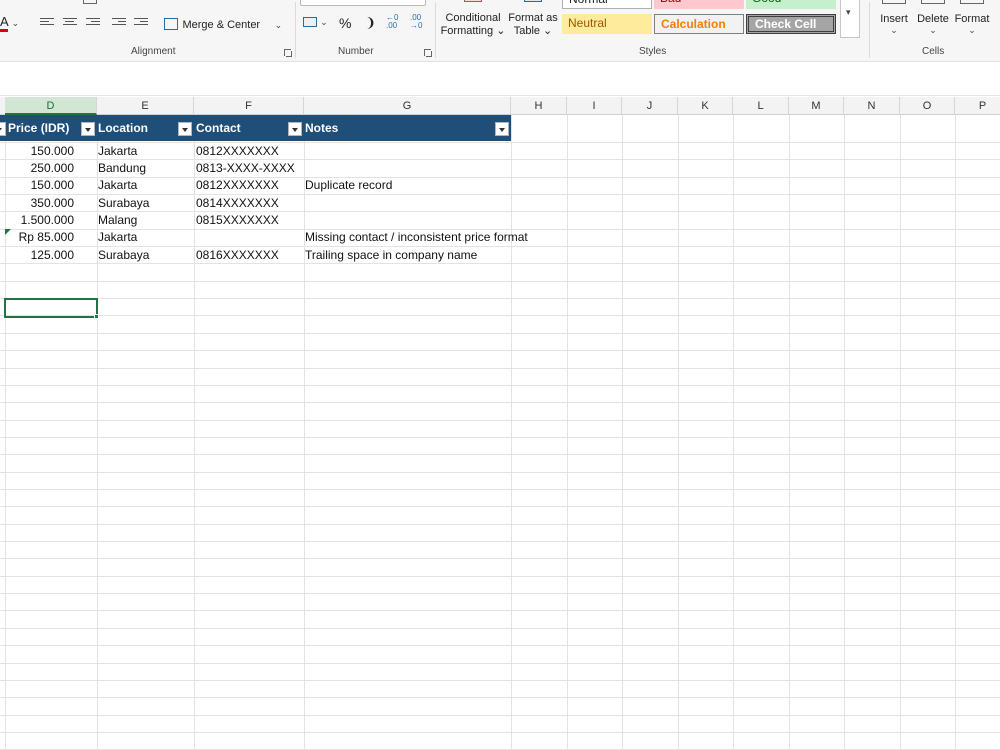 The height and width of the screenshot is (750, 1000). Describe the element at coordinates (370, 23) in the screenshot. I see `comma-style-button: ❩` at that location.